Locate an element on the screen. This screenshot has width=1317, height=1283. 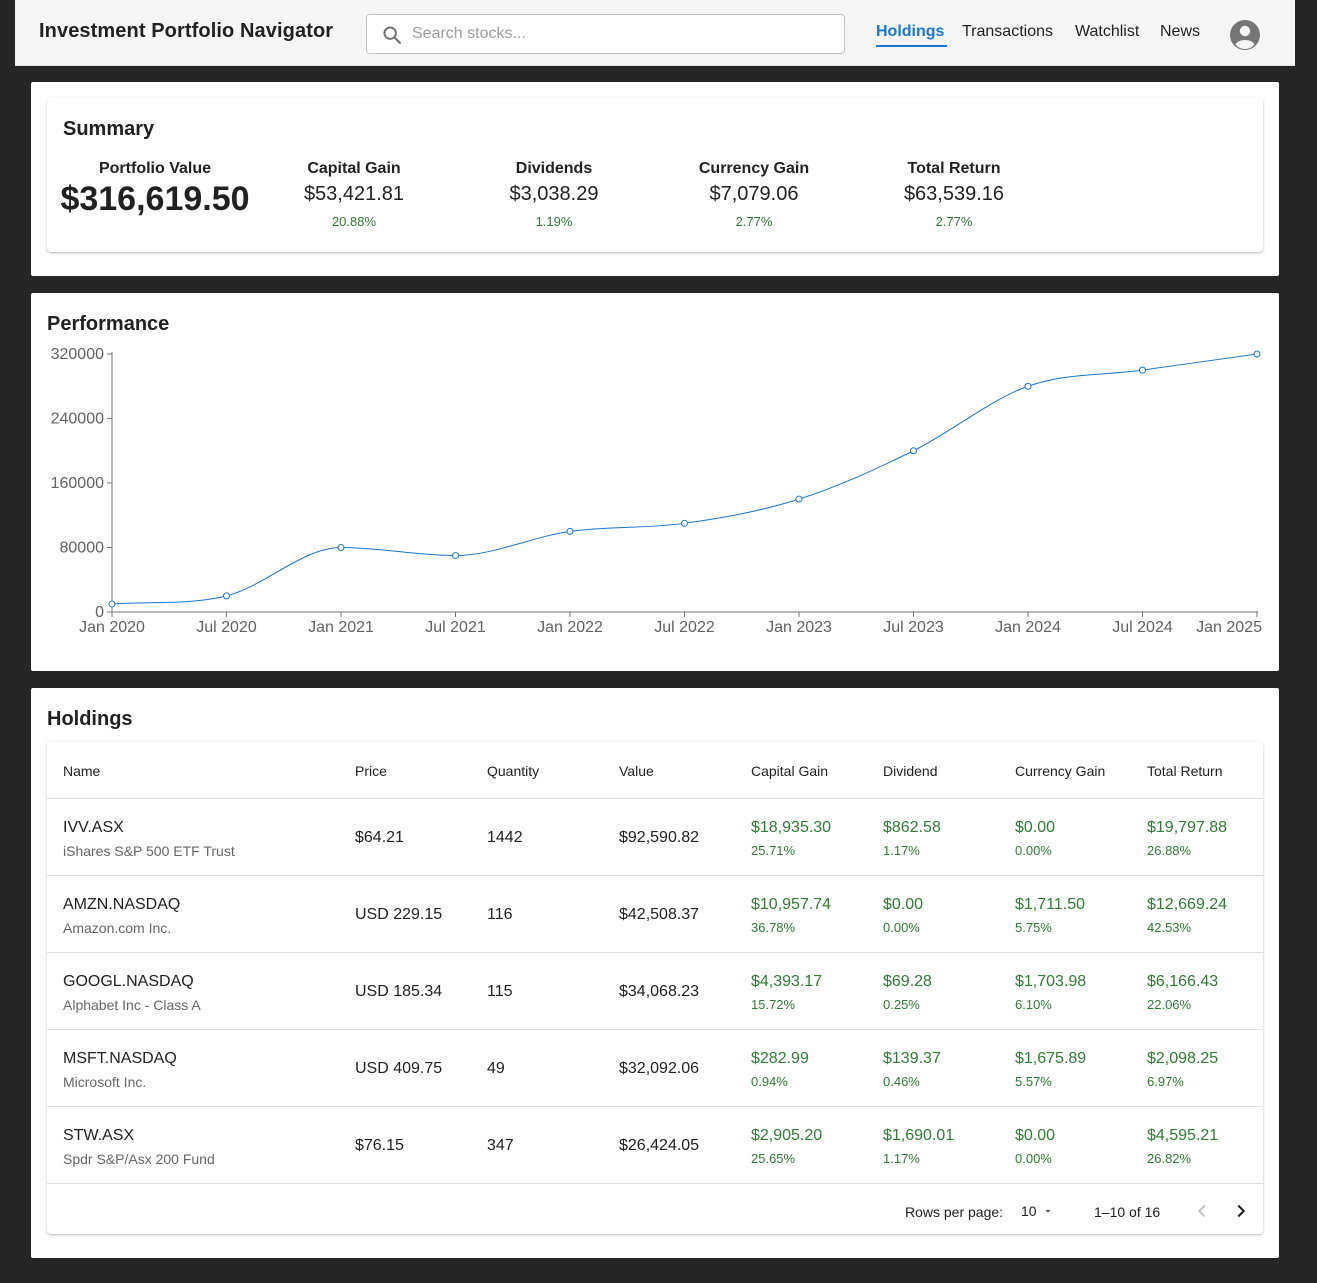
search-icon is located at coordinates (392, 35).